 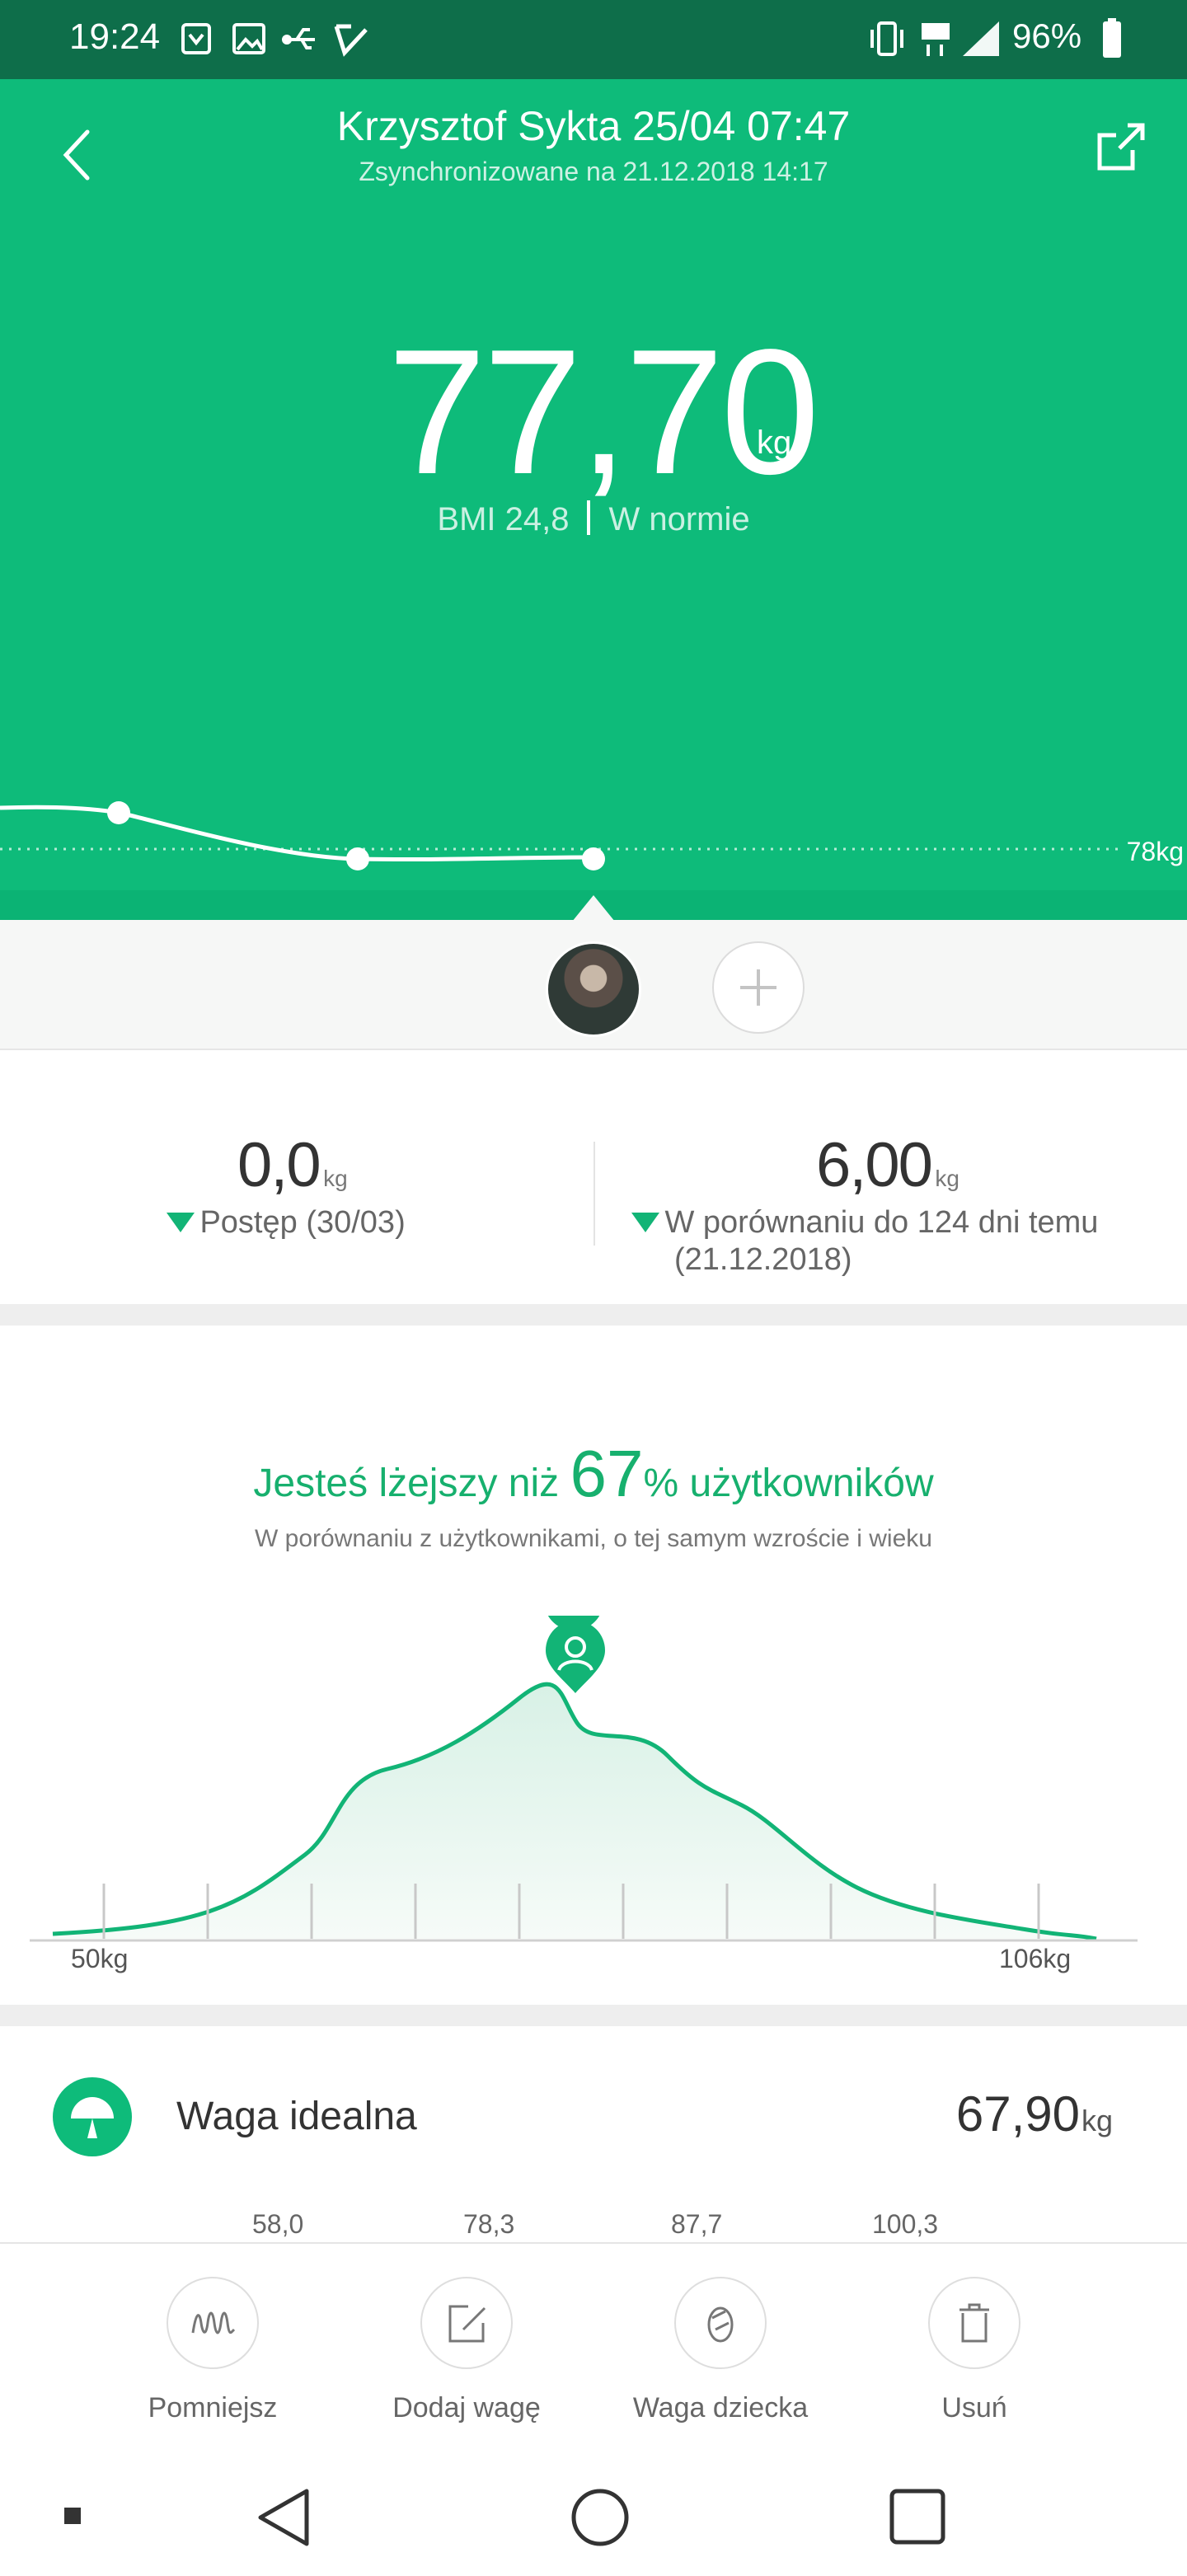 I want to click on status-time: 19:24, so click(x=115, y=36).